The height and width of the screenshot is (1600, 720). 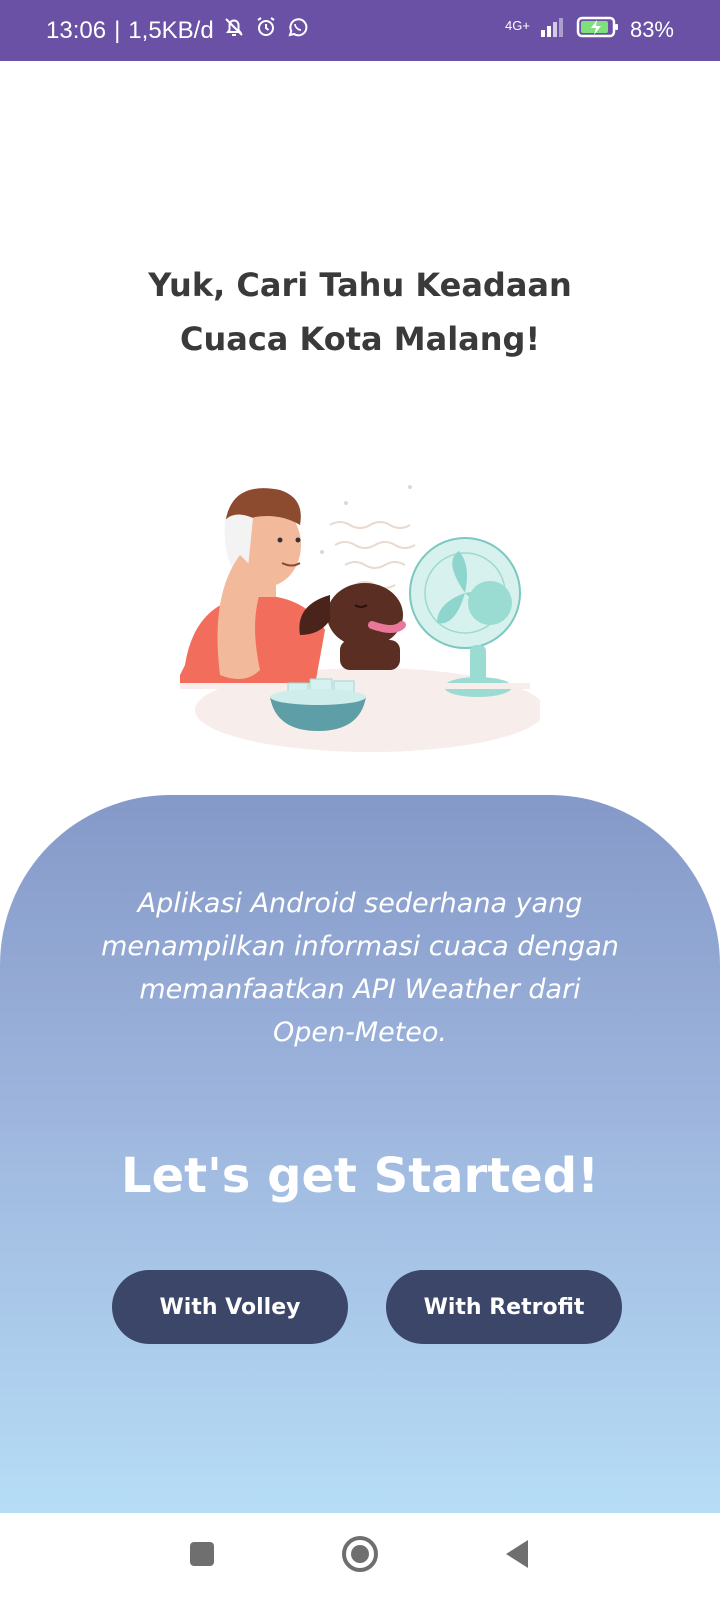 I want to click on weather-illustration, so click(x=360, y=625).